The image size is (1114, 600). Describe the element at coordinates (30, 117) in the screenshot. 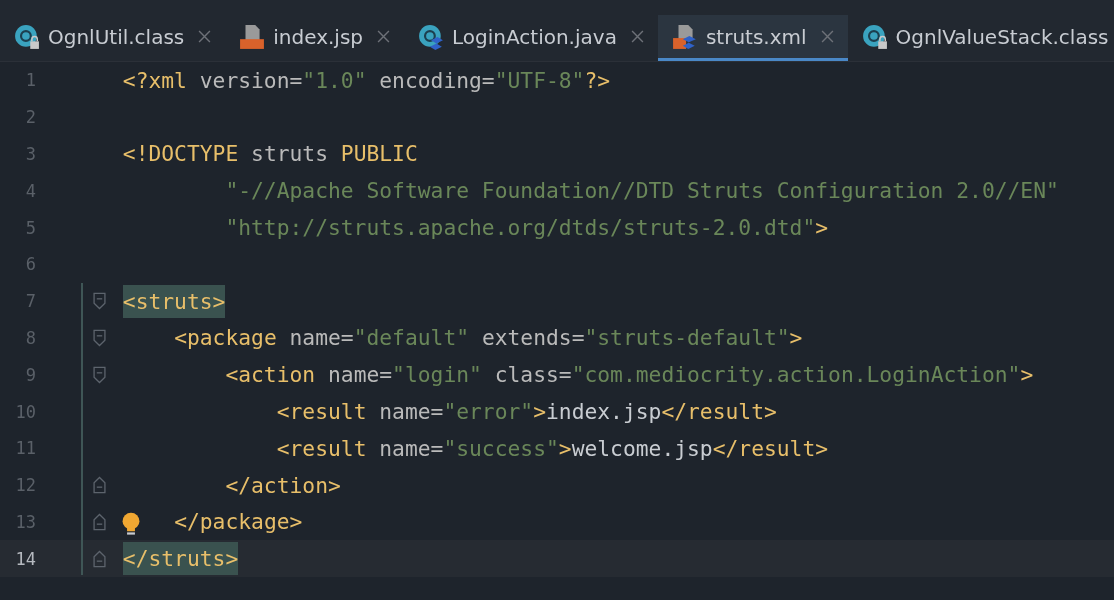

I see `line-number: 2` at that location.